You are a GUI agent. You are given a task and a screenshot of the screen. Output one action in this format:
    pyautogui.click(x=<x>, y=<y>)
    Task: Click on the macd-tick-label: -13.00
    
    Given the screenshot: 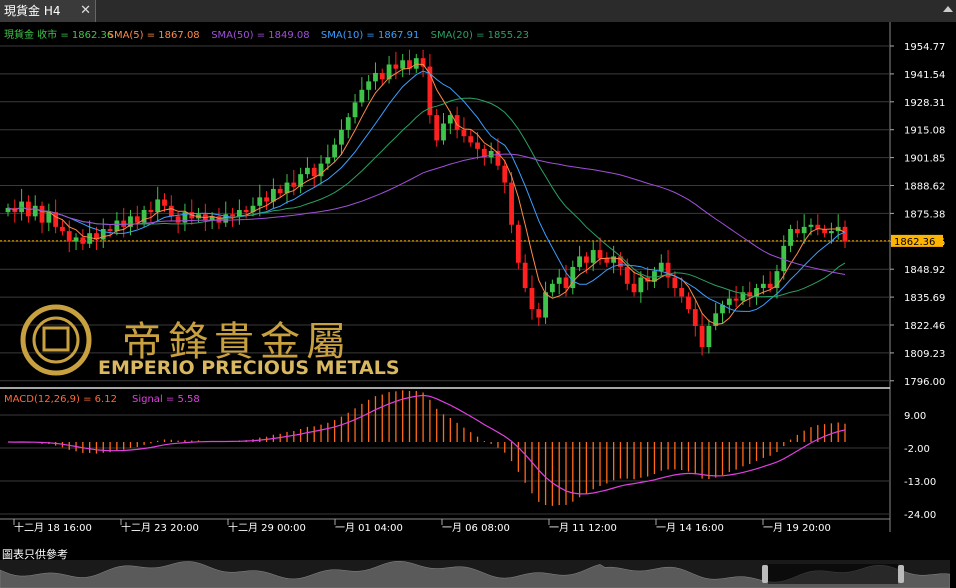 What is the action you would take?
    pyautogui.click(x=920, y=482)
    